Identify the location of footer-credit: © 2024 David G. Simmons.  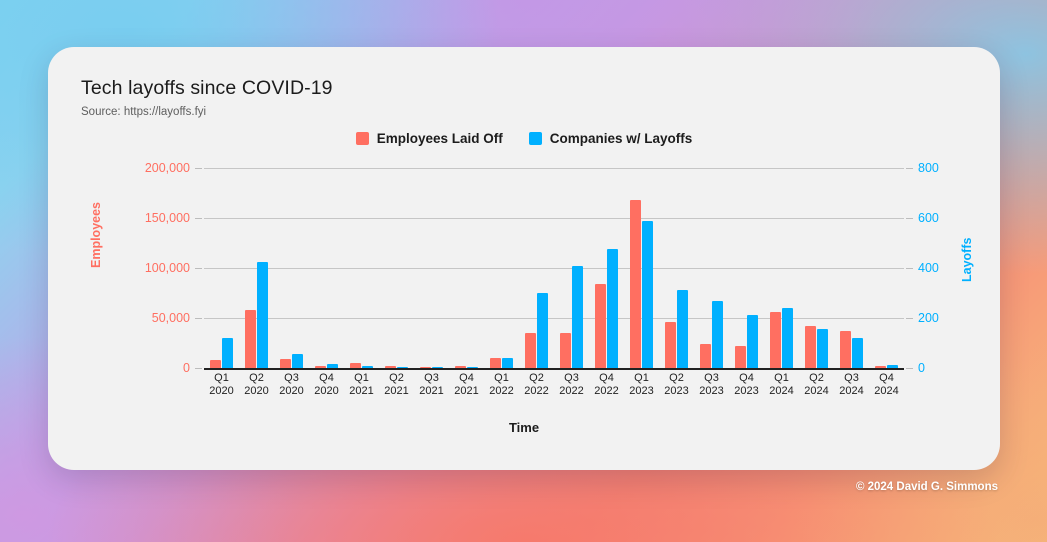
(926, 487).